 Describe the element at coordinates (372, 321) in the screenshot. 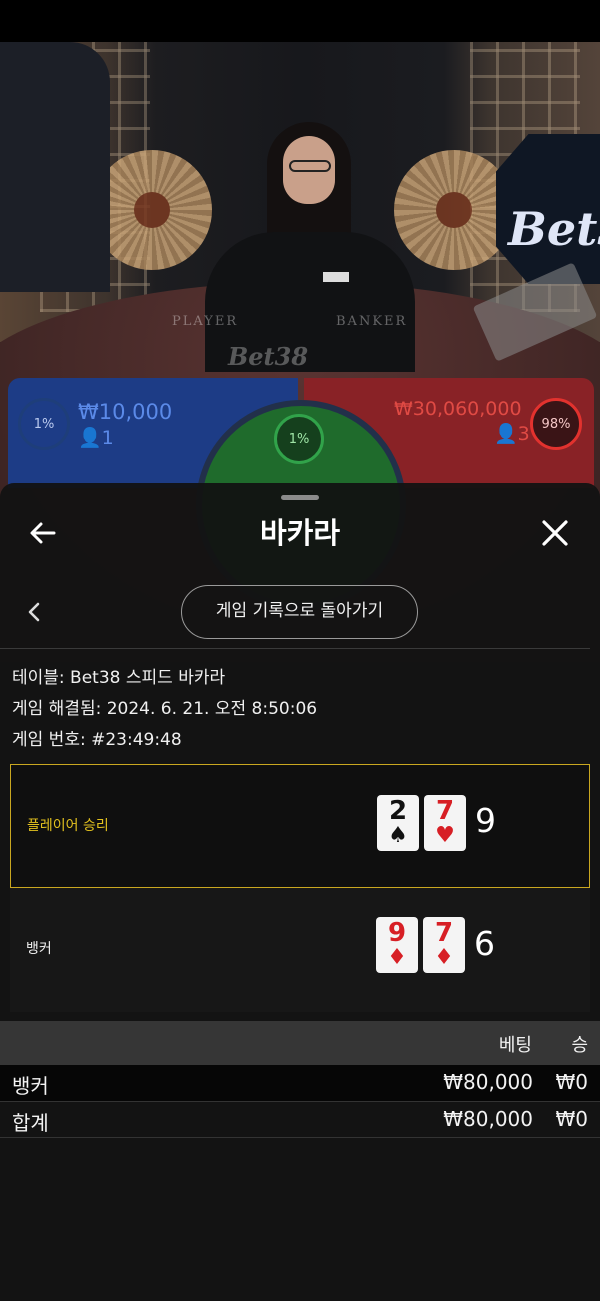

I see `table-label-banker: BANKER` at that location.